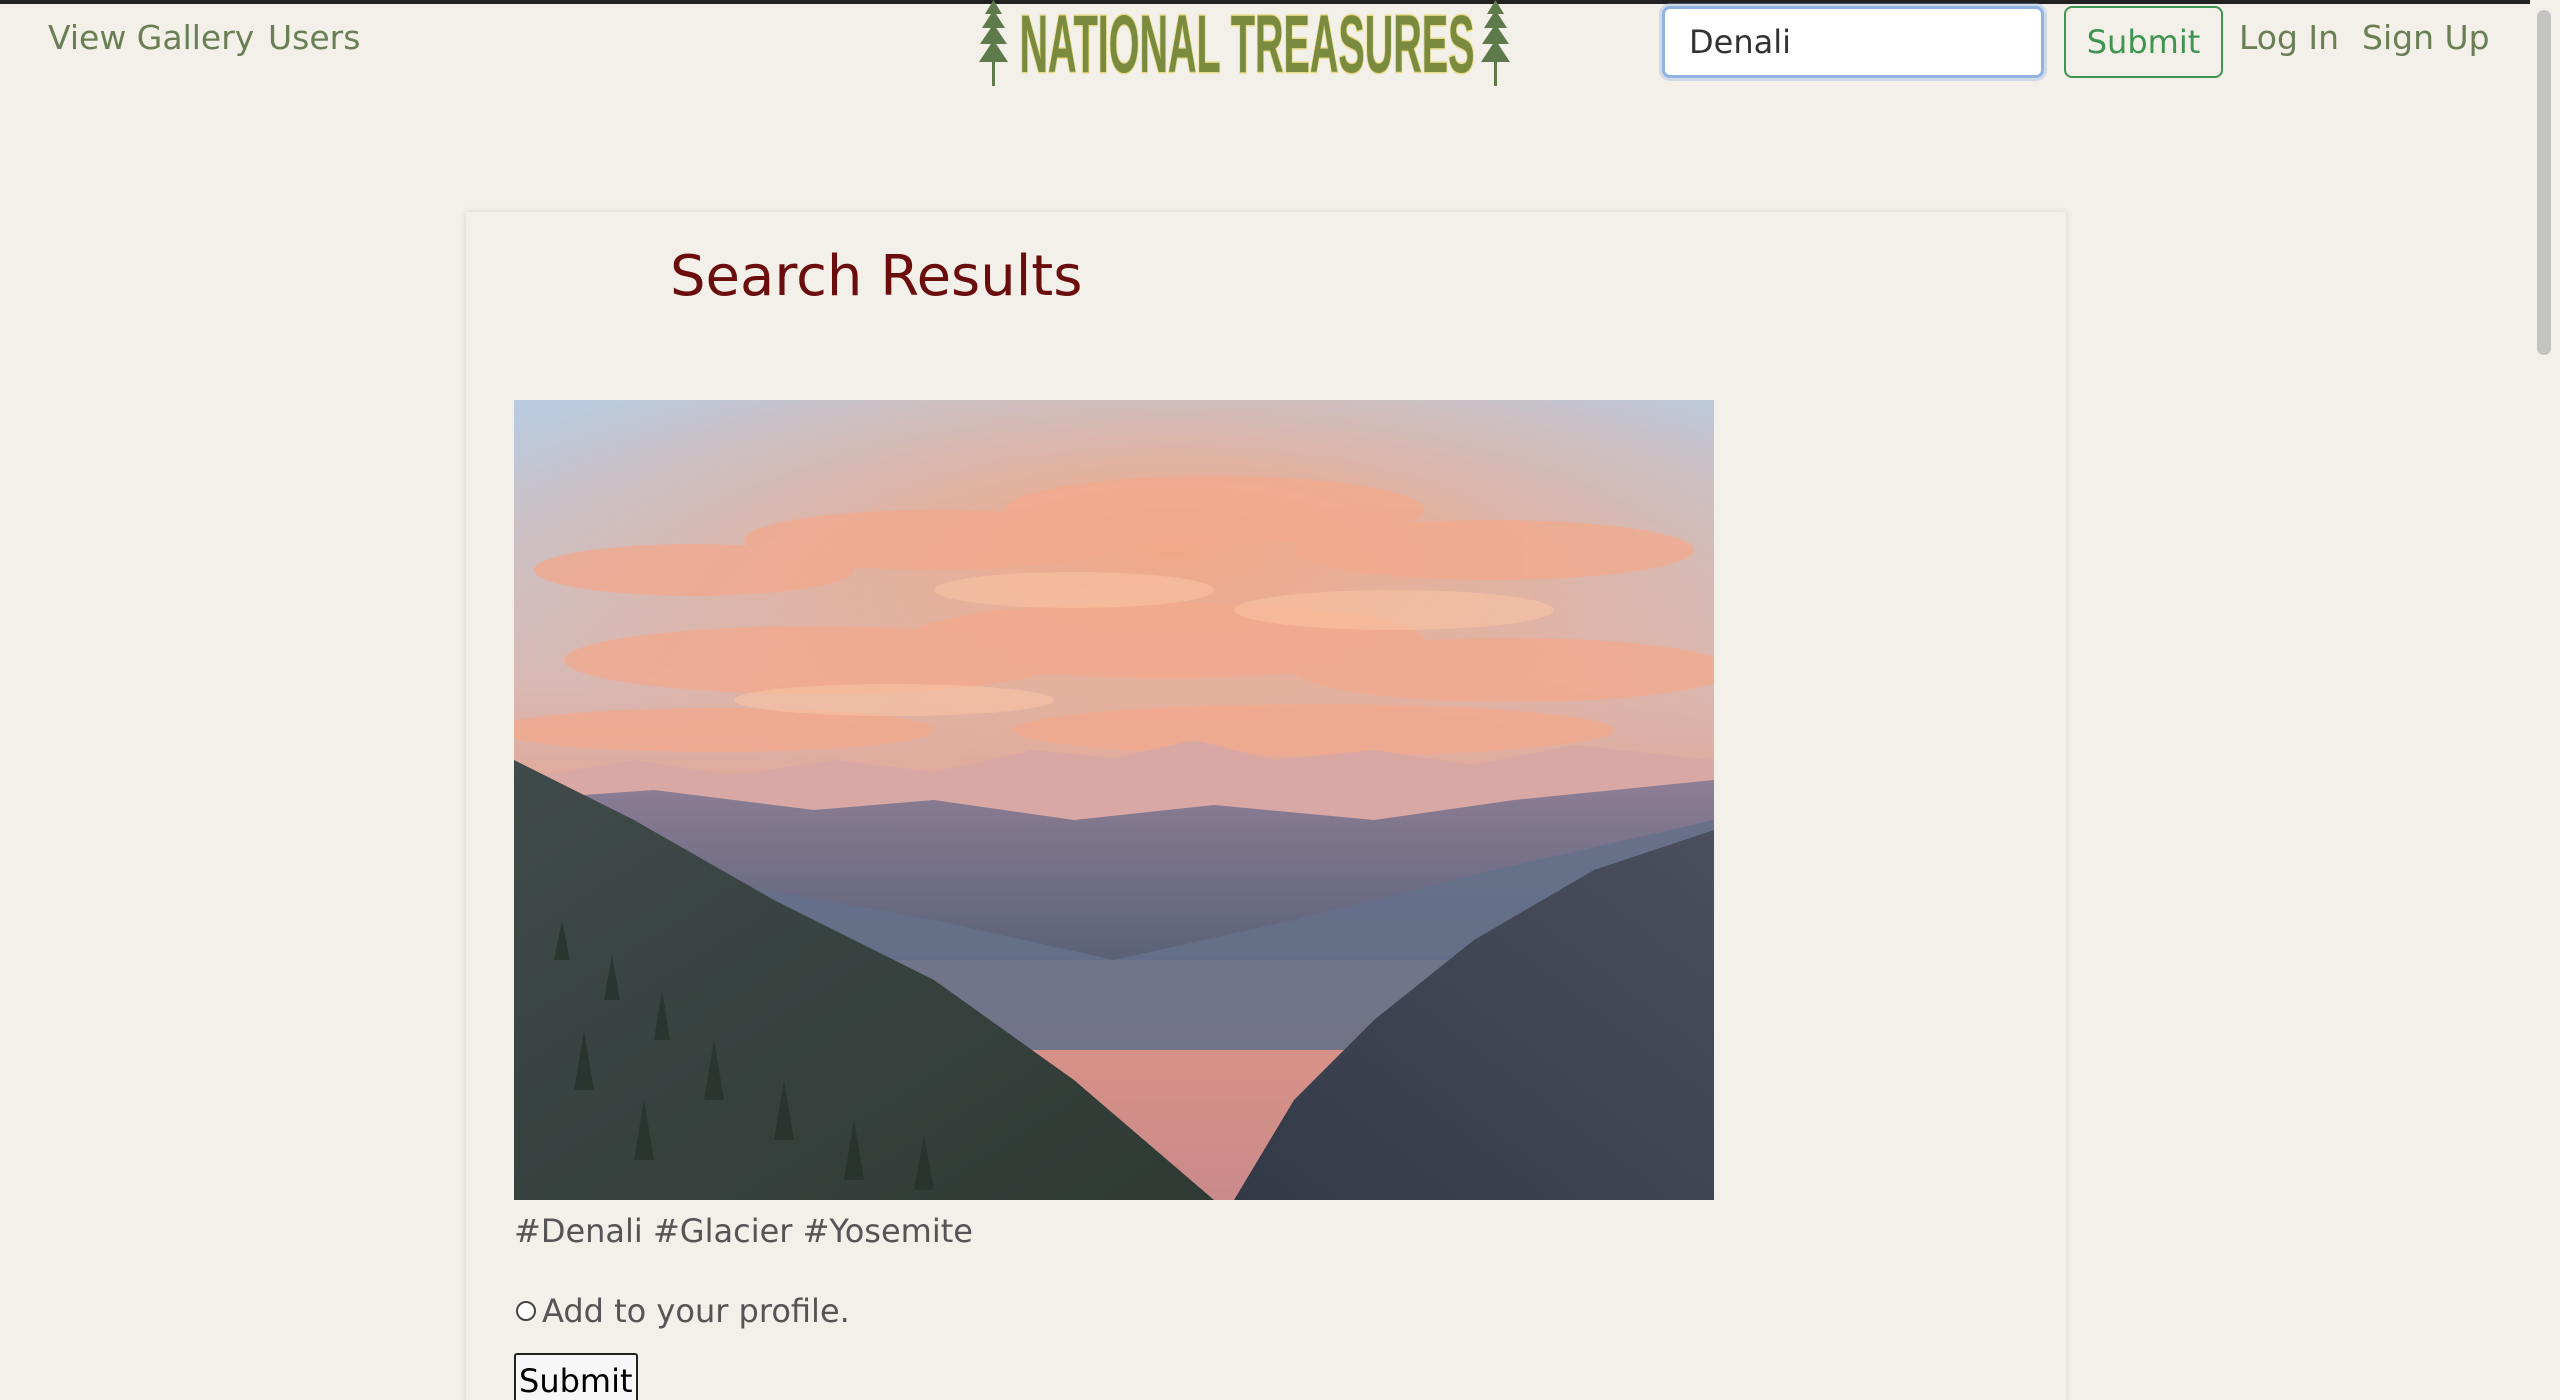  Describe the element at coordinates (2426, 37) in the screenshot. I see `nav-sign-up-link: Sign Up` at that location.